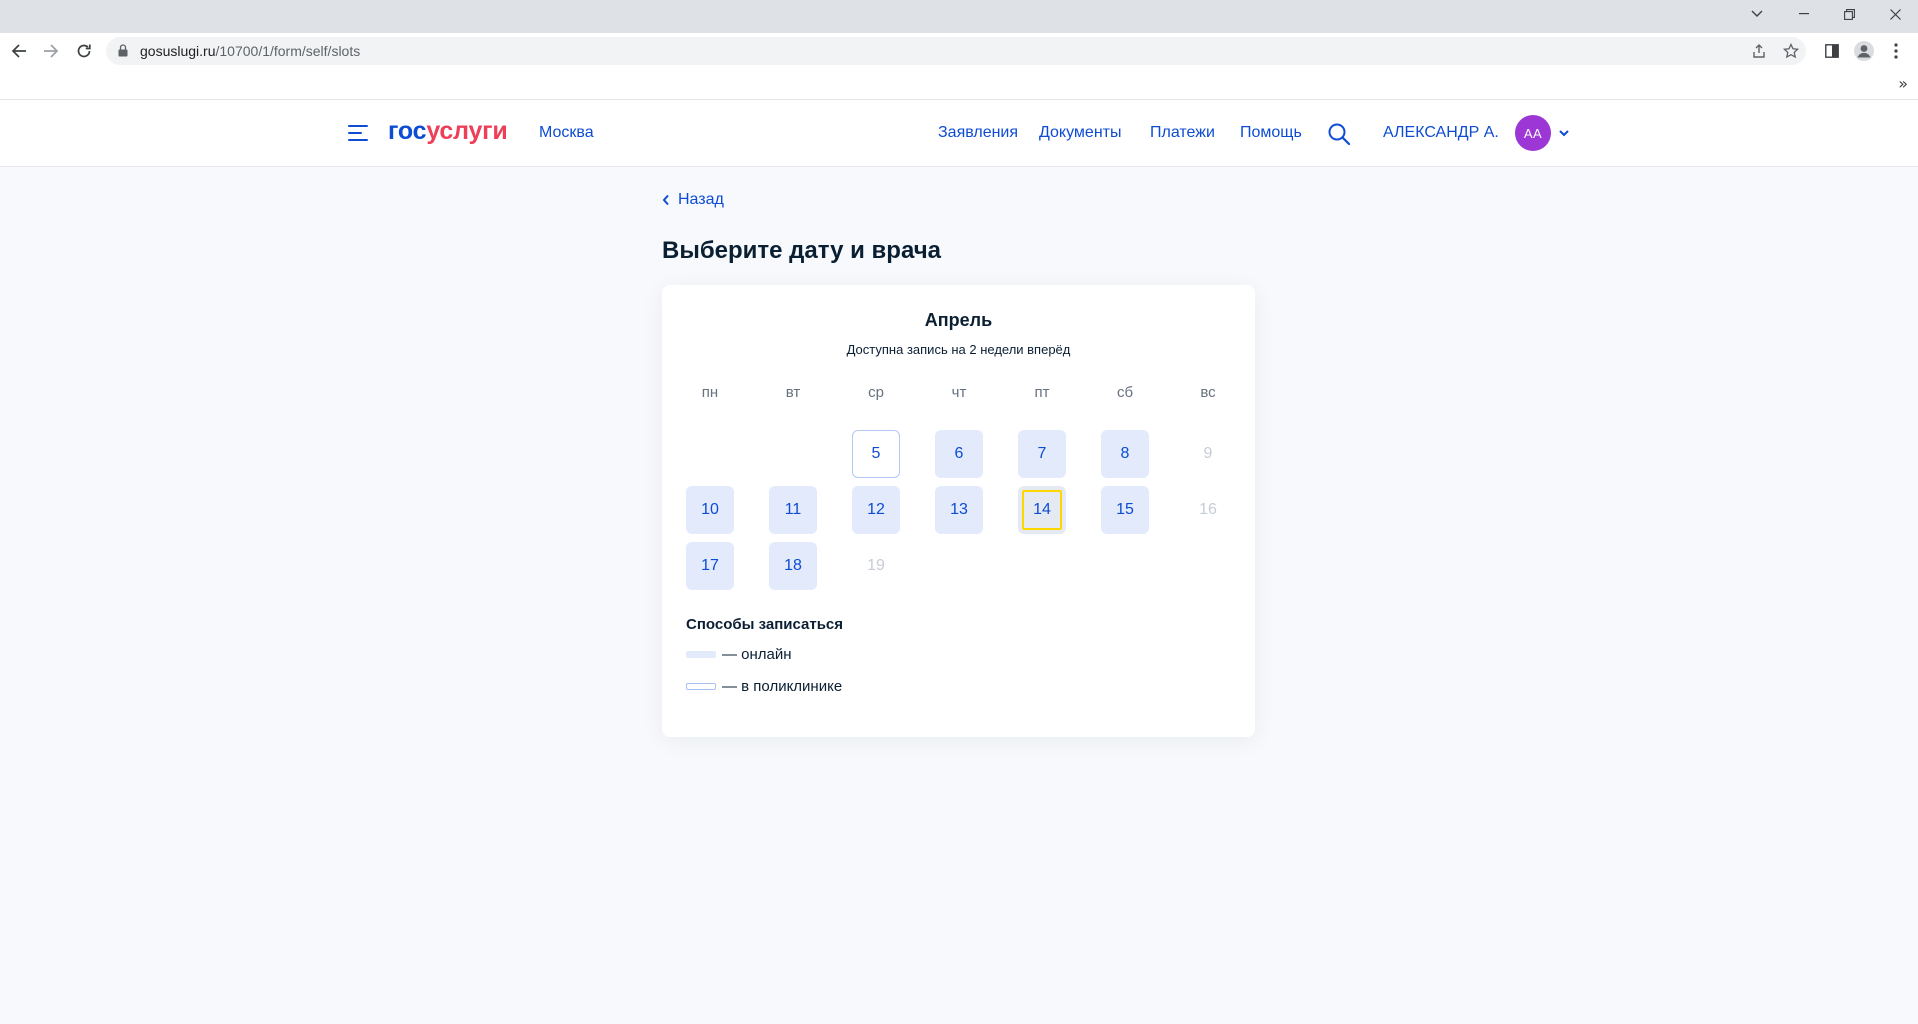 The image size is (1918, 1024). Describe the element at coordinates (1042, 510) in the screenshot. I see `calendar-day-14: 14` at that location.